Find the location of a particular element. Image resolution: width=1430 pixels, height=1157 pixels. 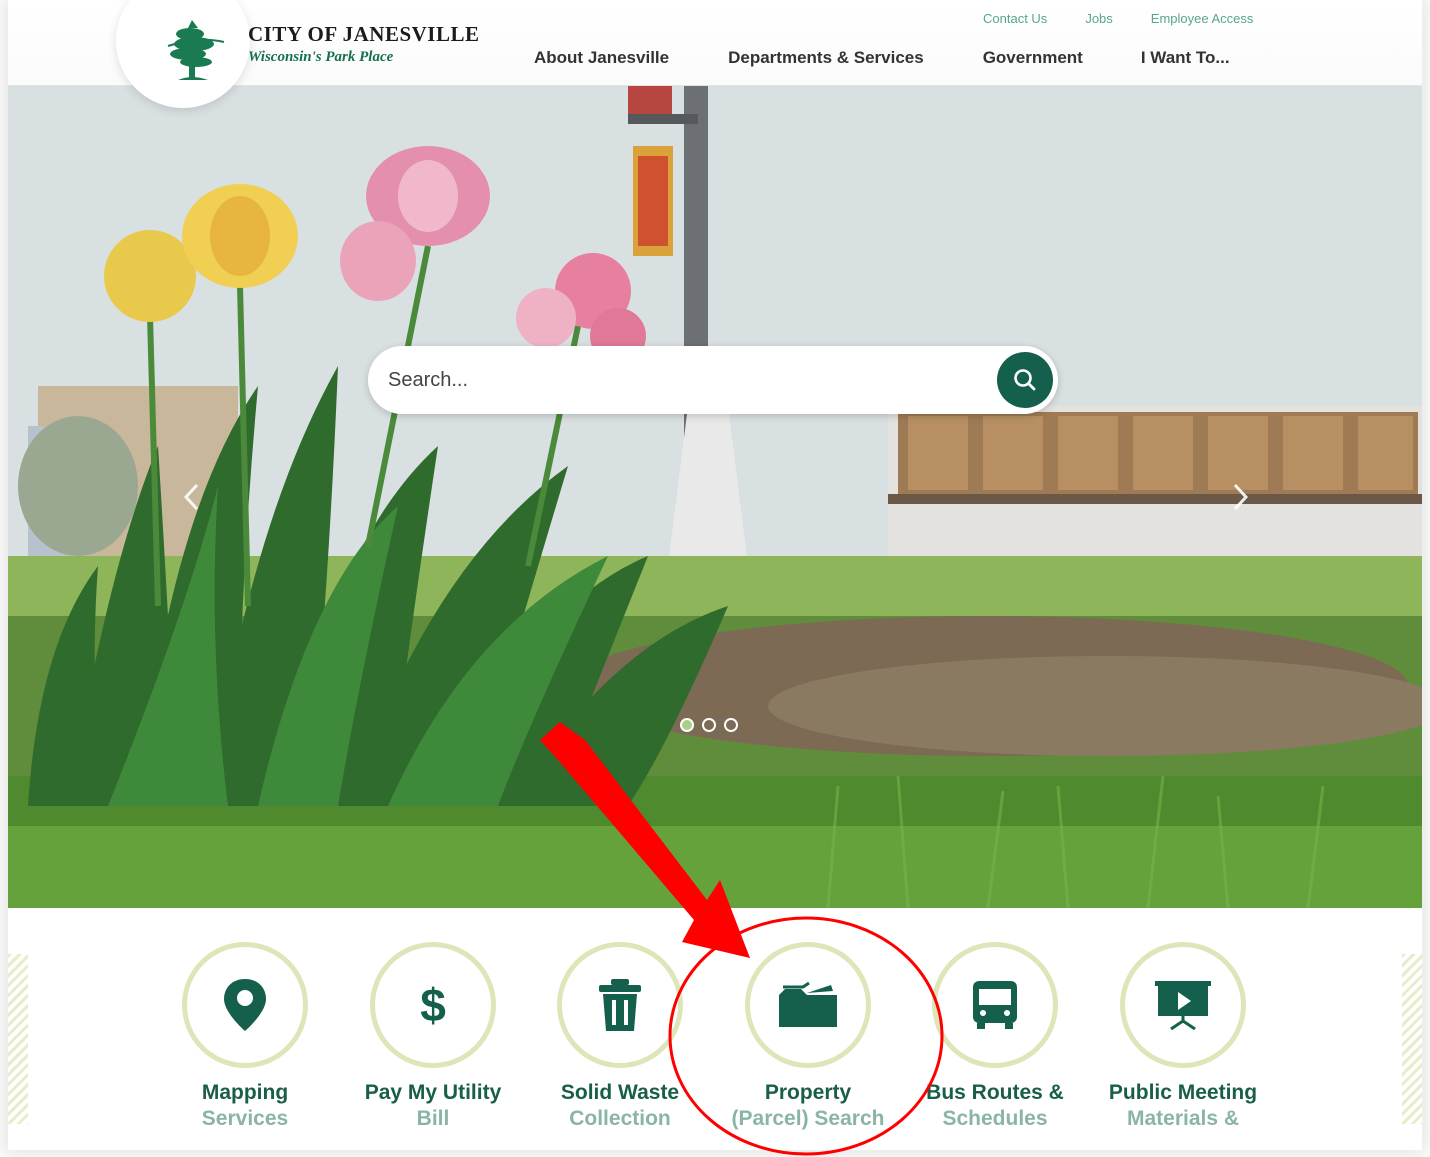

trash-icon is located at coordinates (620, 1005).